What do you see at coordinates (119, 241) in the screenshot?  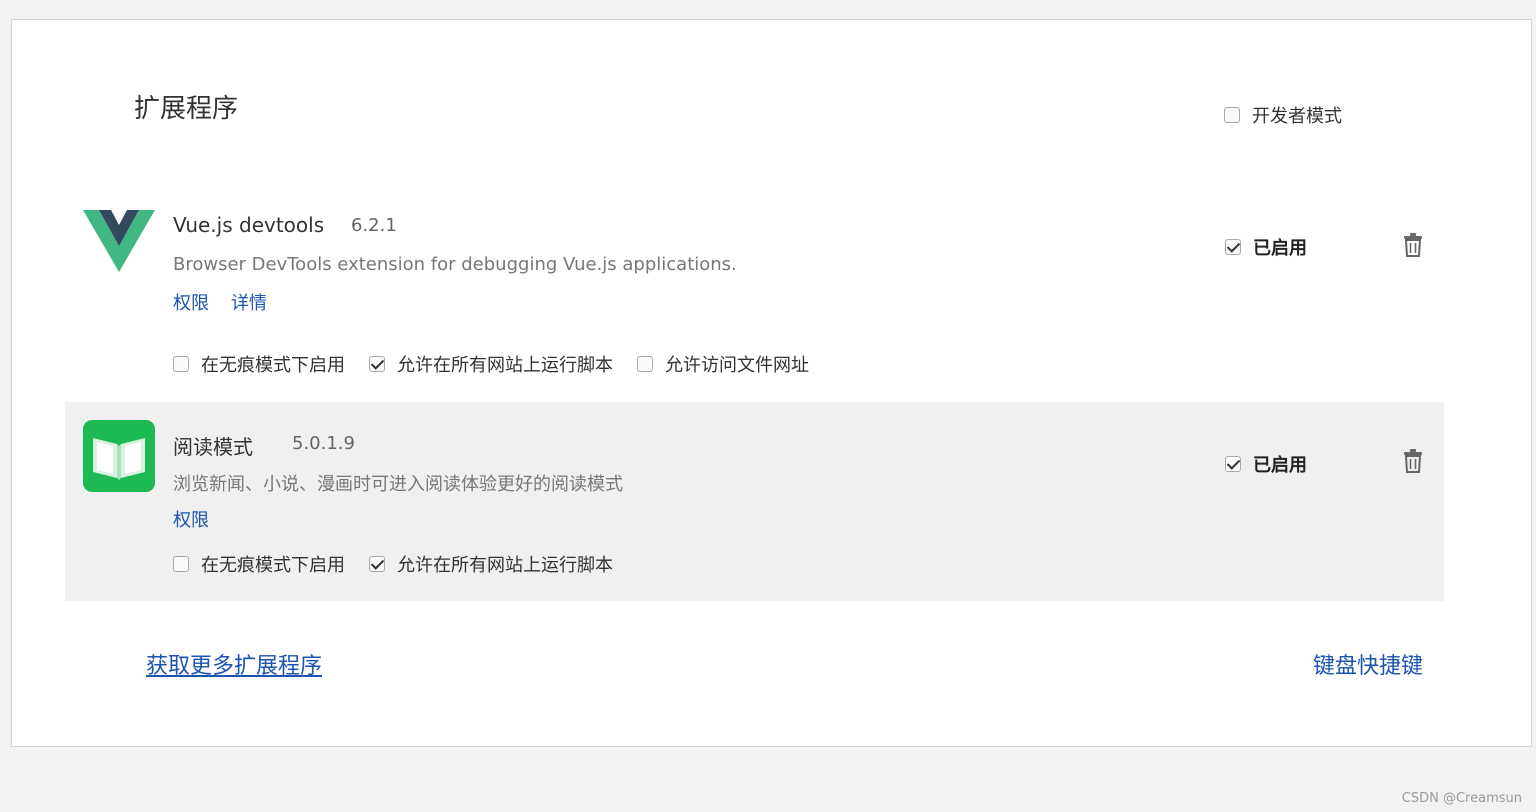 I see `vue-logo-icon` at bounding box center [119, 241].